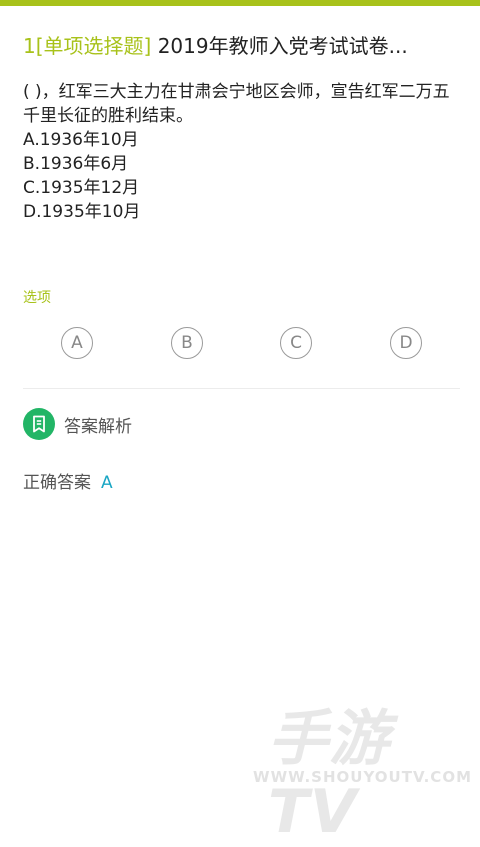 This screenshot has width=480, height=847. I want to click on top-accent-bar, so click(240, 3).